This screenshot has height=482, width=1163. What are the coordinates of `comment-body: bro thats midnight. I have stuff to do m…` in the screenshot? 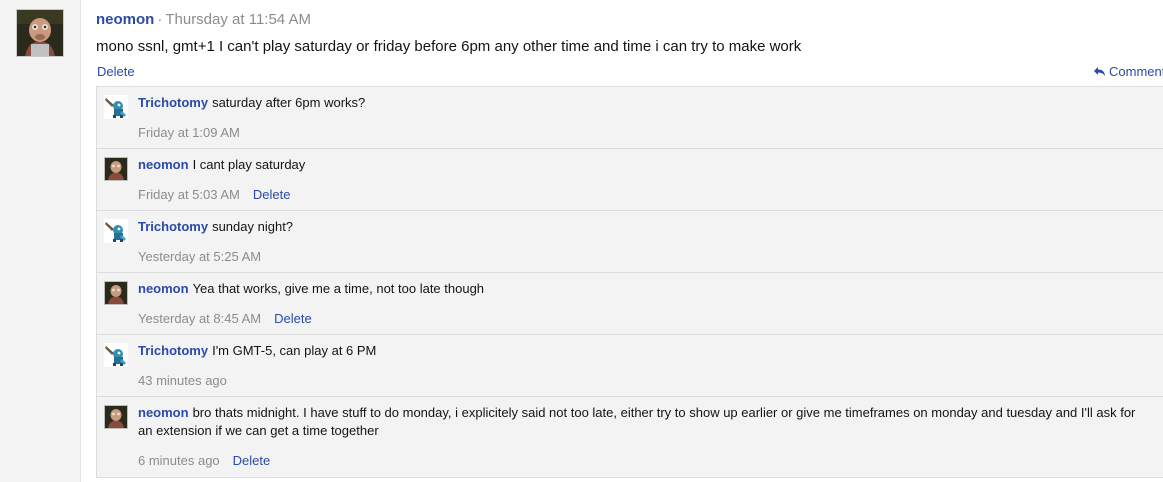 It's located at (637, 421).